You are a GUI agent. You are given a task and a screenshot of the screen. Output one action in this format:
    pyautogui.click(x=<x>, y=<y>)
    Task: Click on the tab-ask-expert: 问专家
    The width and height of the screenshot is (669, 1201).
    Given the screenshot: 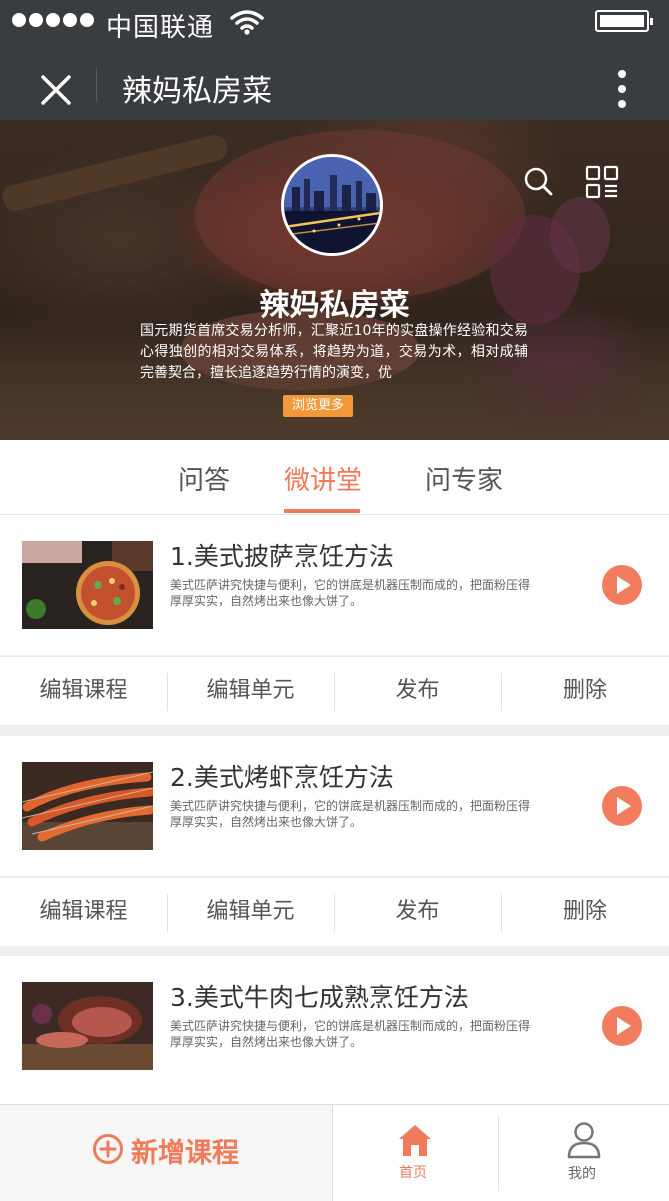 What is the action you would take?
    pyautogui.click(x=464, y=478)
    